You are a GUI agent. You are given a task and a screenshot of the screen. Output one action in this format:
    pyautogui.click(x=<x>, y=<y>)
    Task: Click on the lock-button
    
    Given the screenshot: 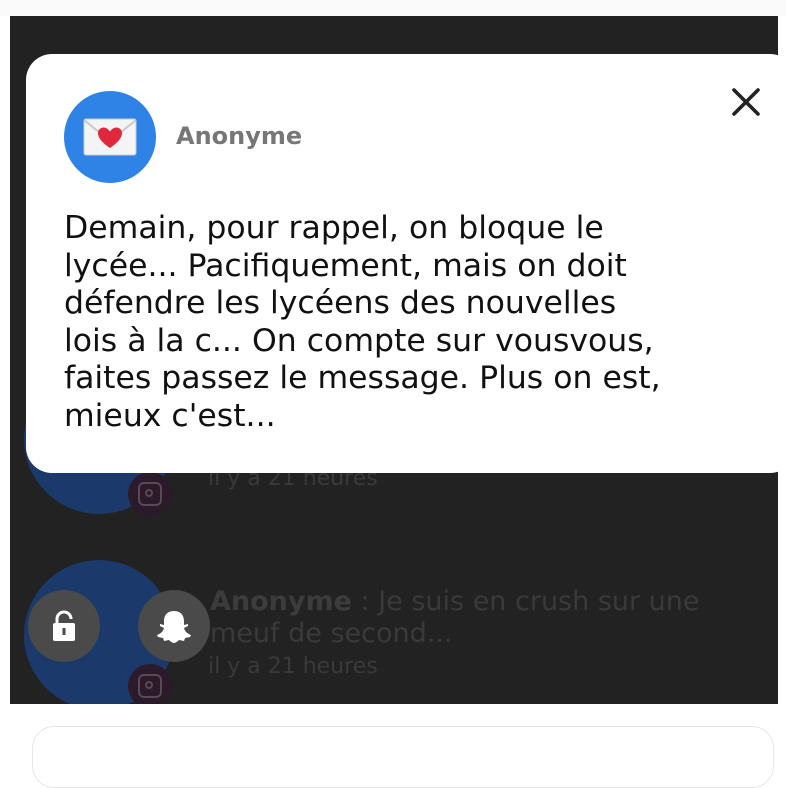 What is the action you would take?
    pyautogui.click(x=64, y=626)
    